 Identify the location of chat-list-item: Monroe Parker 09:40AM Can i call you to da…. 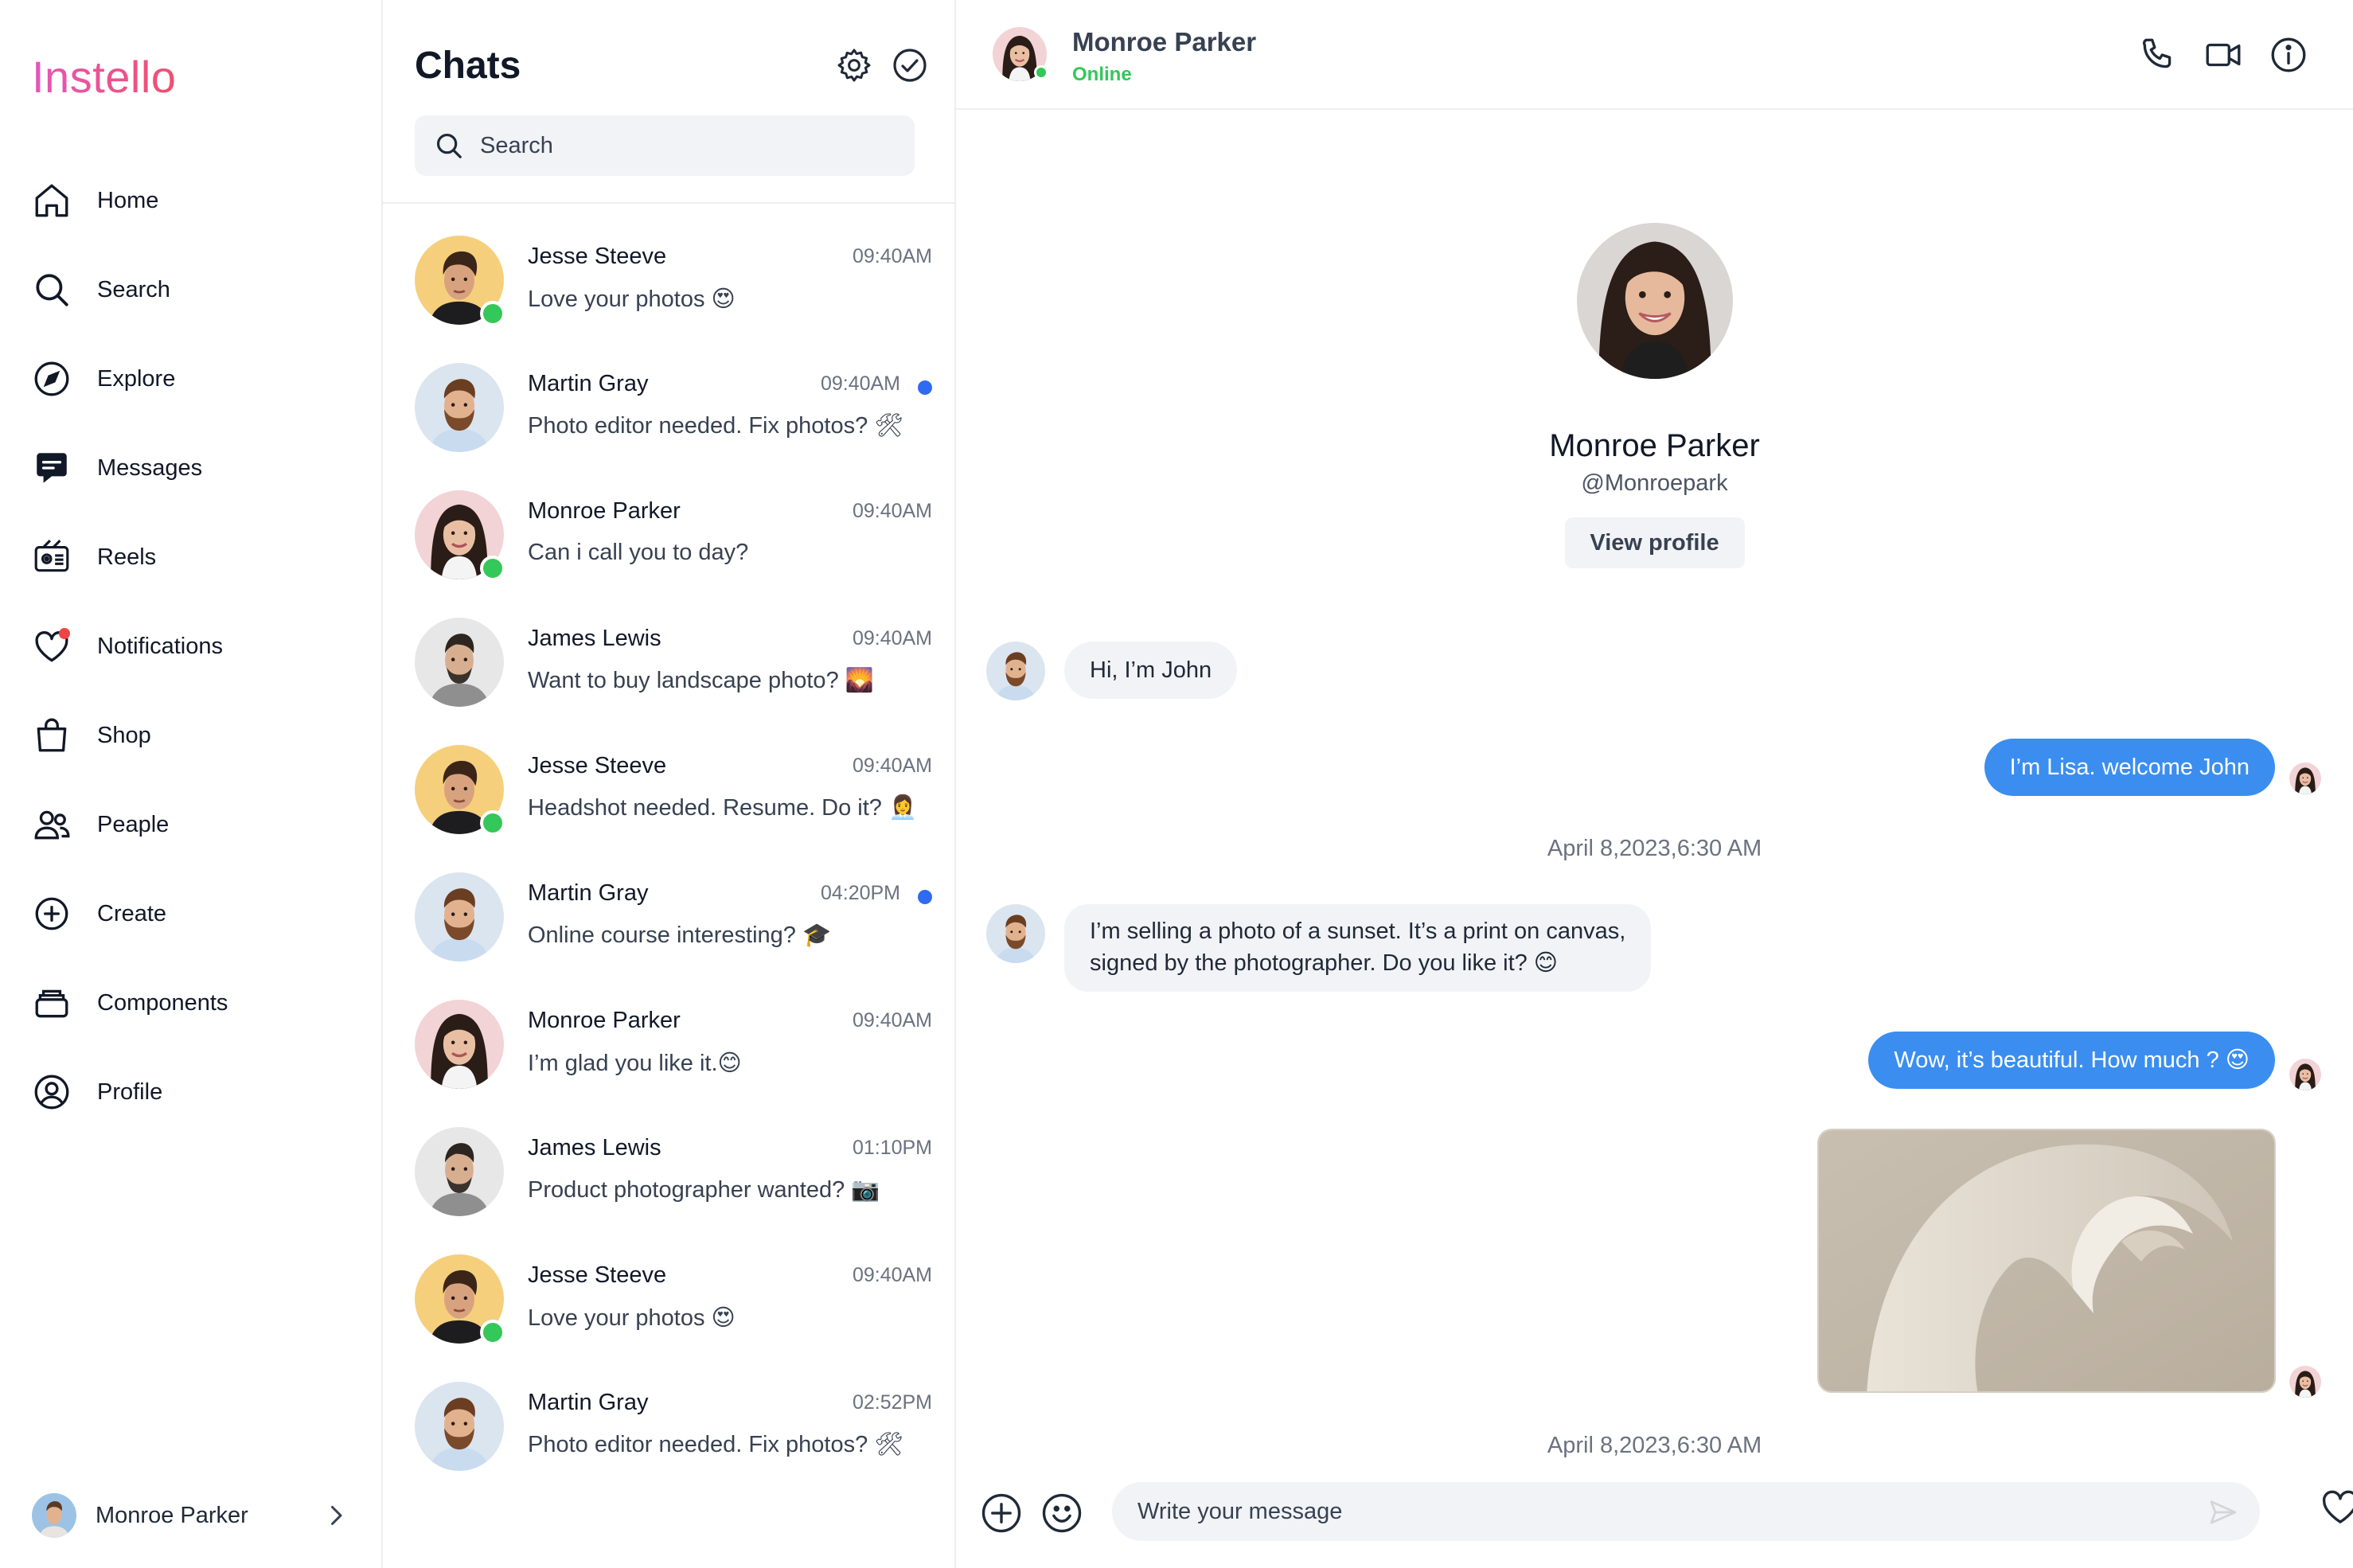
(669, 535).